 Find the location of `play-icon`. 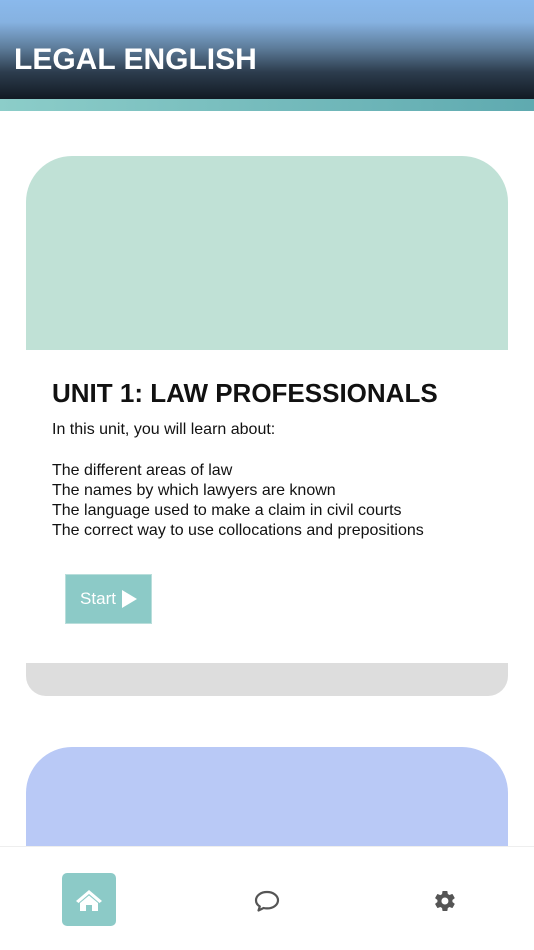

play-icon is located at coordinates (129, 599).